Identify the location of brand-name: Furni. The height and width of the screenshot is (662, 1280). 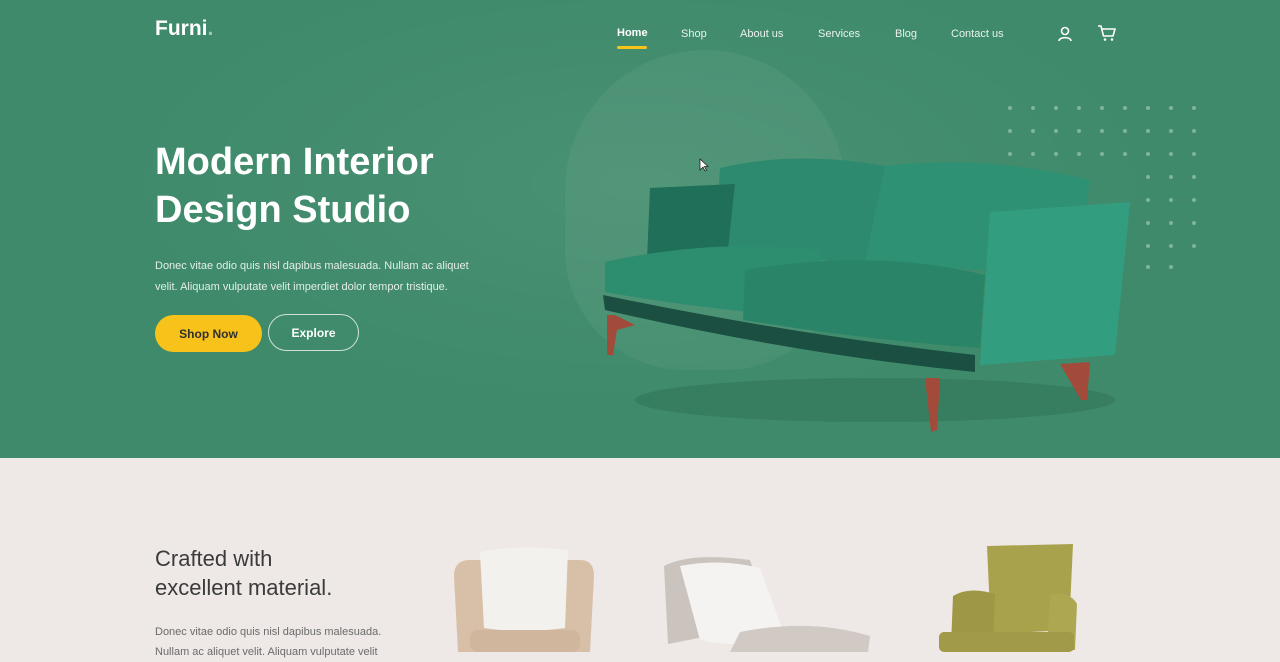
(181, 28).